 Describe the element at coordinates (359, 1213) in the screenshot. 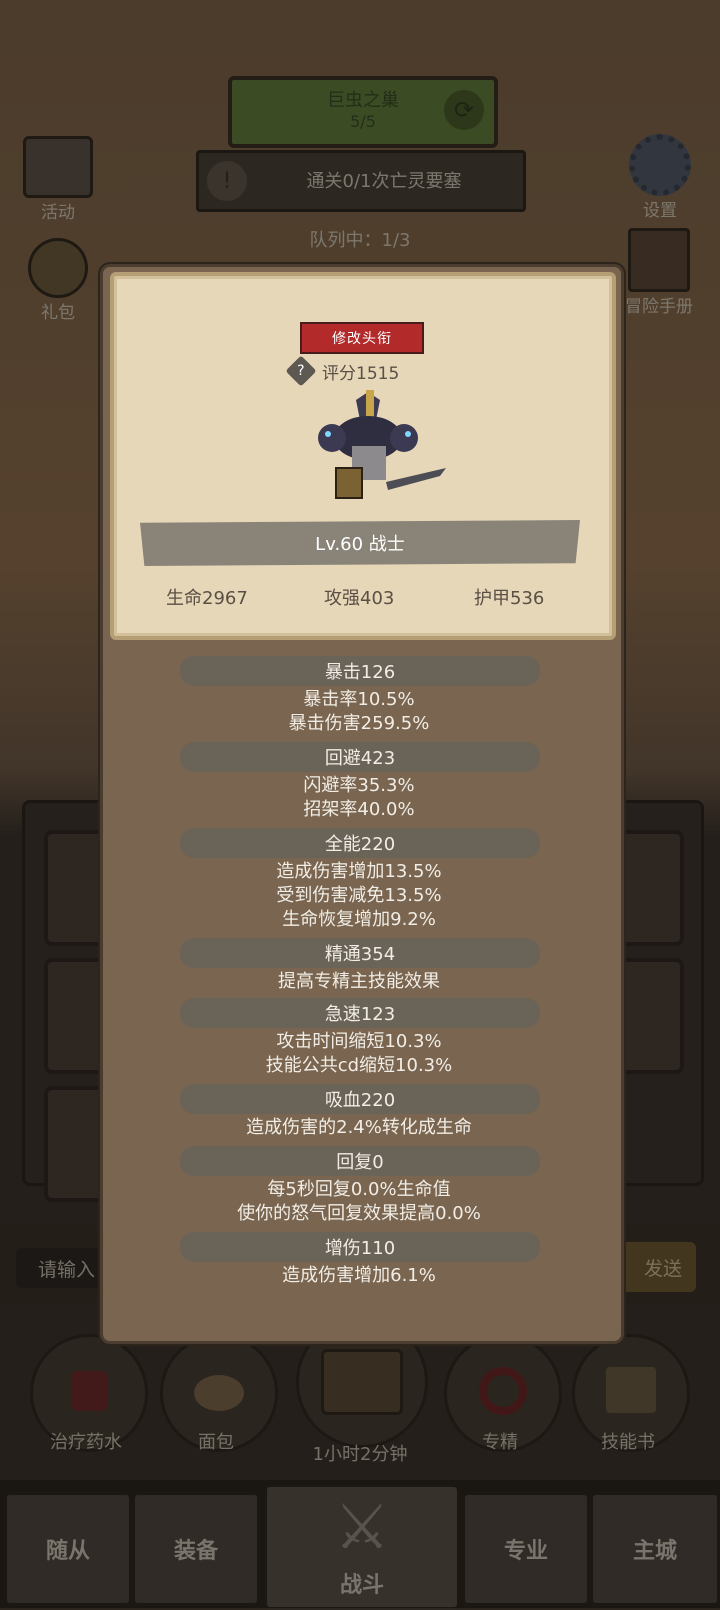

I see `stat-line: 使你的怒气回复效果提高0.0%` at that location.